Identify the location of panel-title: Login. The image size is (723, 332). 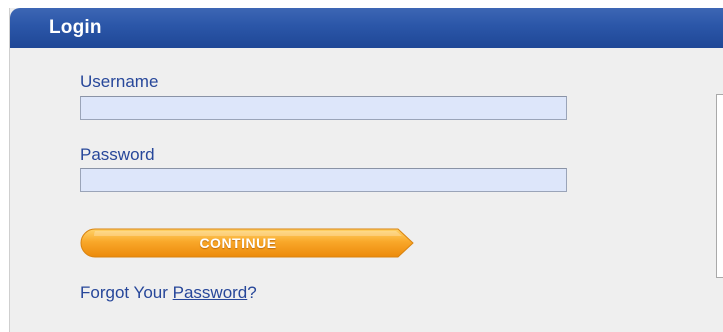
(75, 27).